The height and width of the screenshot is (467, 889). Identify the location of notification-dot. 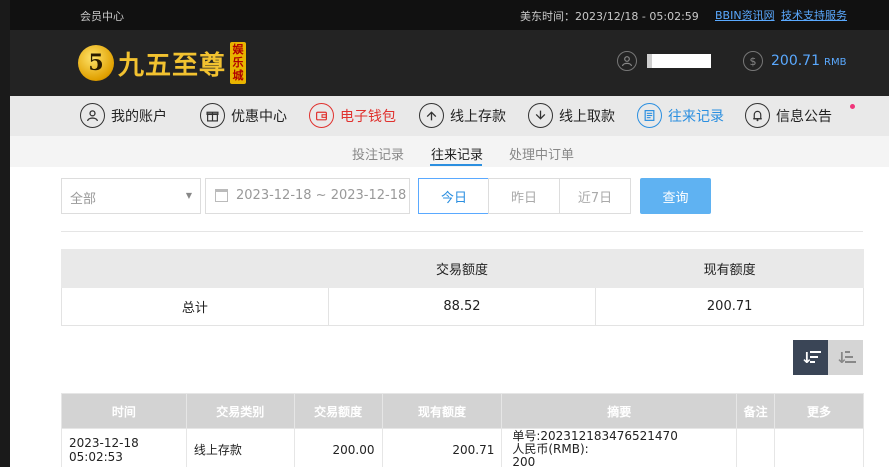
(852, 106).